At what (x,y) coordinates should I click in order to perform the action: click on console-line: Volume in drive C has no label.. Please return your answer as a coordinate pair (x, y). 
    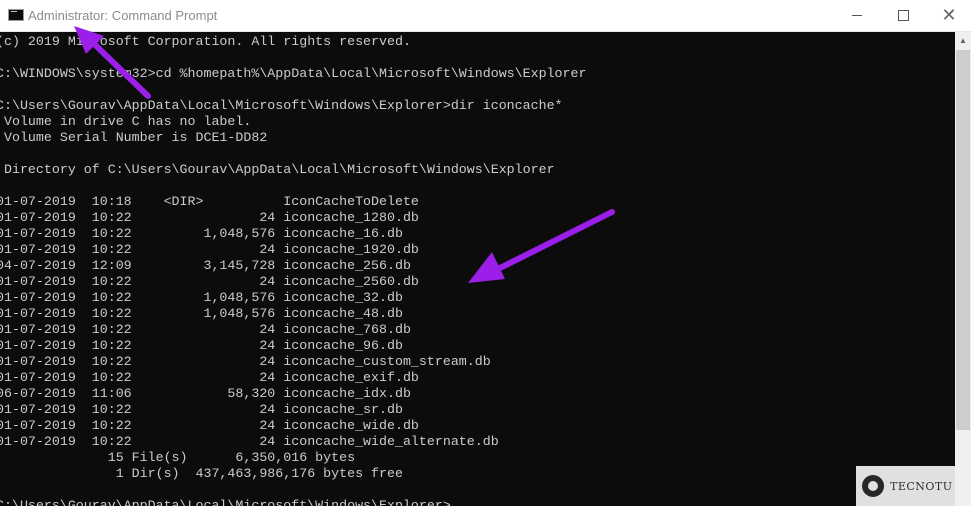
    Looking at the image, I should click on (126, 121).